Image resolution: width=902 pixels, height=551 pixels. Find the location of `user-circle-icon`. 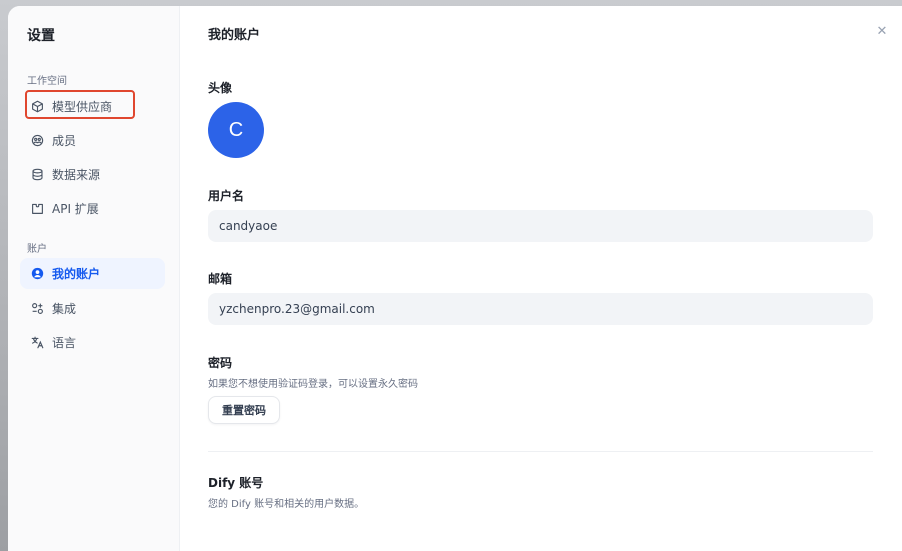

user-circle-icon is located at coordinates (37, 274).